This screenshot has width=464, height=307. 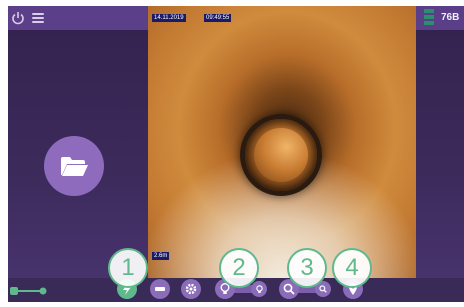 I want to click on signal-icon, so click(x=429, y=18).